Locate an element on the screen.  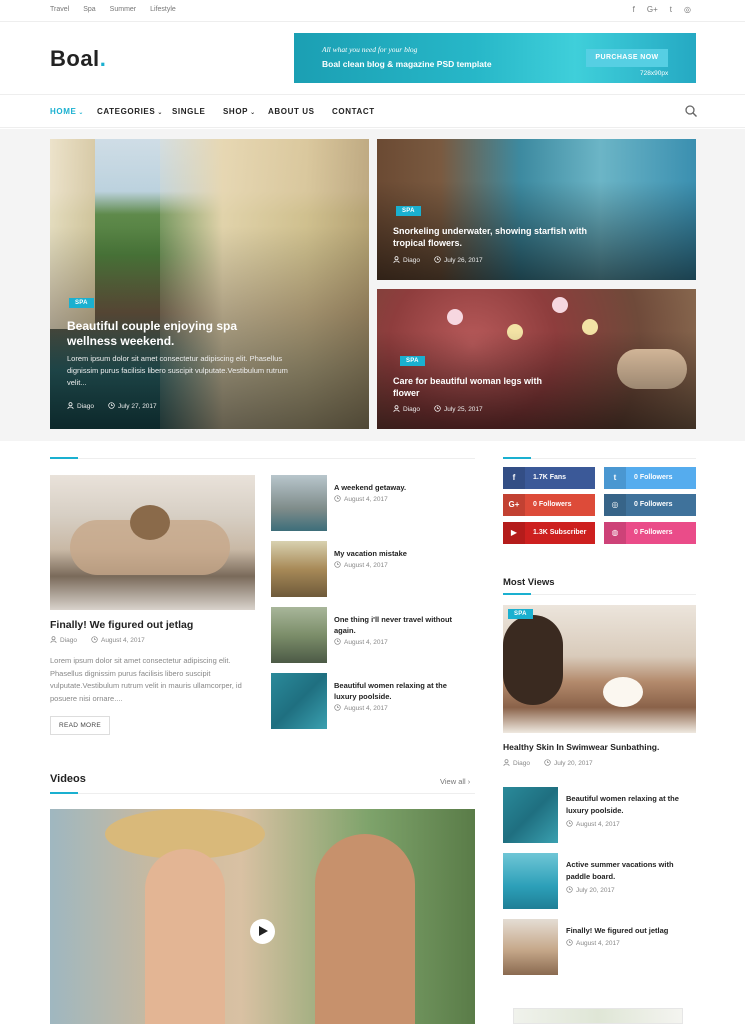
top-link-lifestyle: Lifestyle is located at coordinates (163, 9).